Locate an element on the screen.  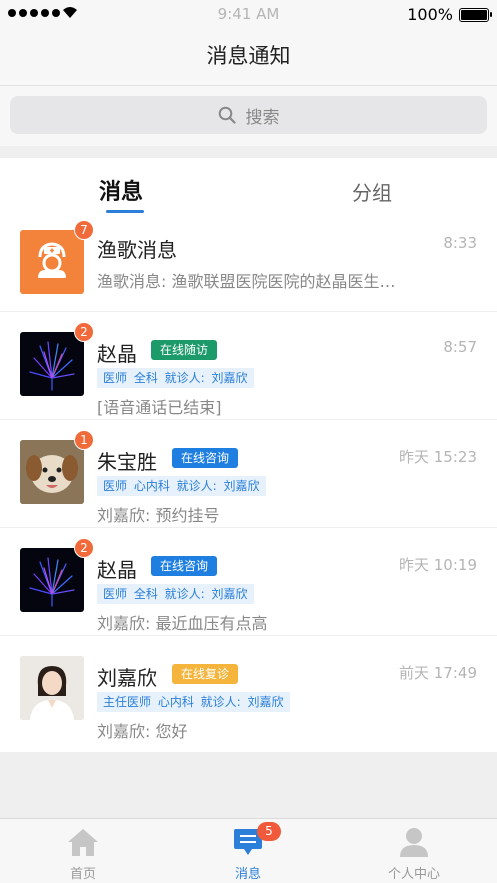
conversation-time: 昨天 10:19 is located at coordinates (438, 565).